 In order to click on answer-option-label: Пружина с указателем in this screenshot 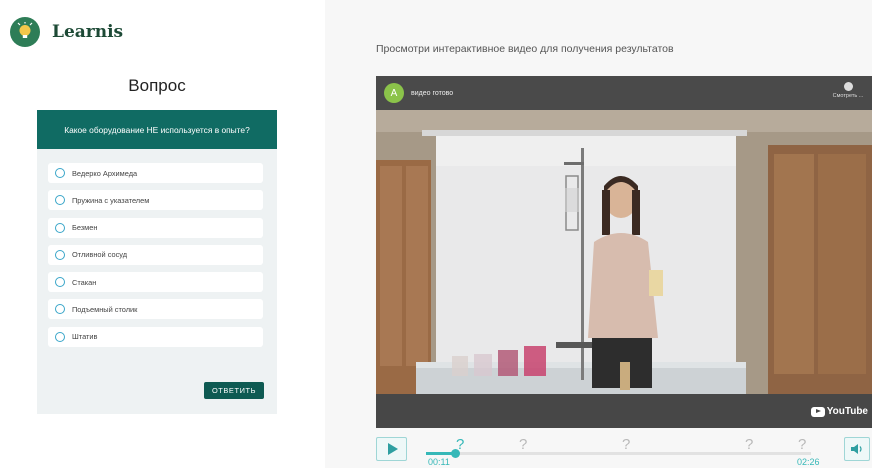, I will do `click(111, 200)`.